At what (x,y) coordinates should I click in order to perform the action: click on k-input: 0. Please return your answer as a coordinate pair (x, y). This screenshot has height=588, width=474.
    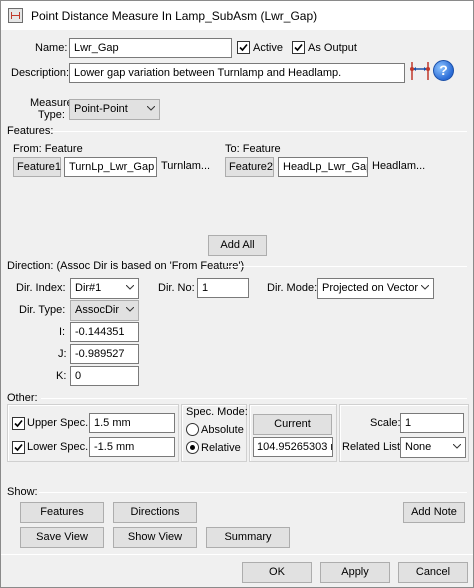
    Looking at the image, I should click on (104, 376).